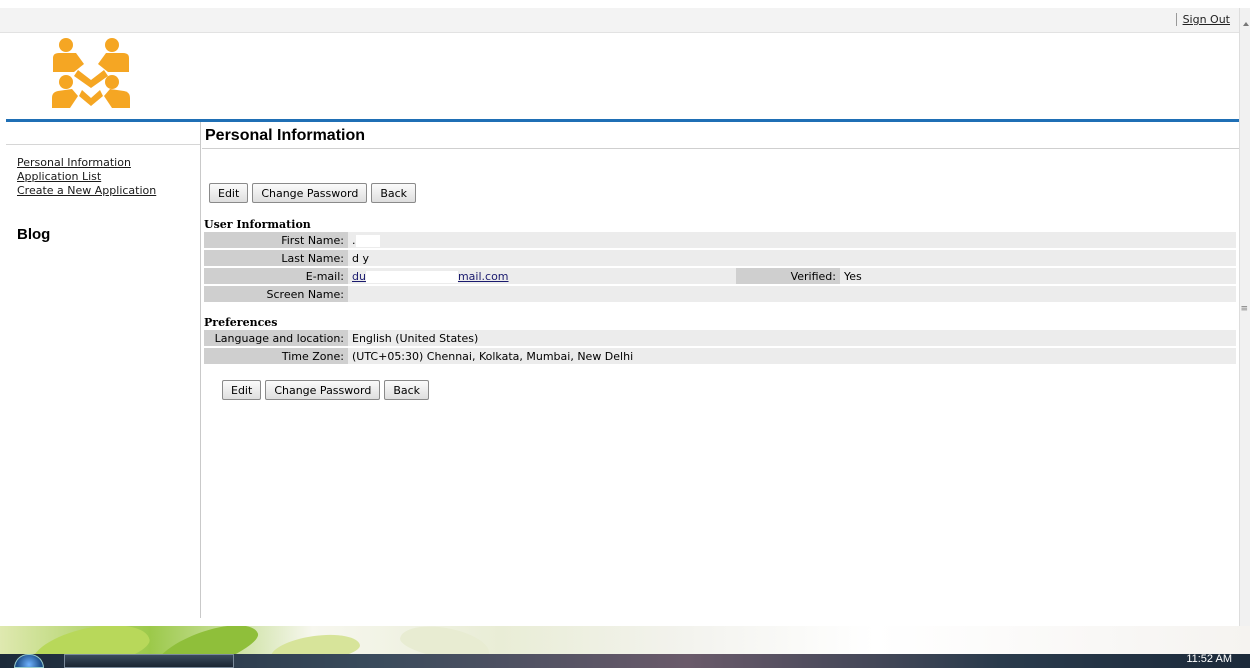 This screenshot has height=668, width=1250. Describe the element at coordinates (34, 234) in the screenshot. I see `sidebar-blog-heading: Blog` at that location.